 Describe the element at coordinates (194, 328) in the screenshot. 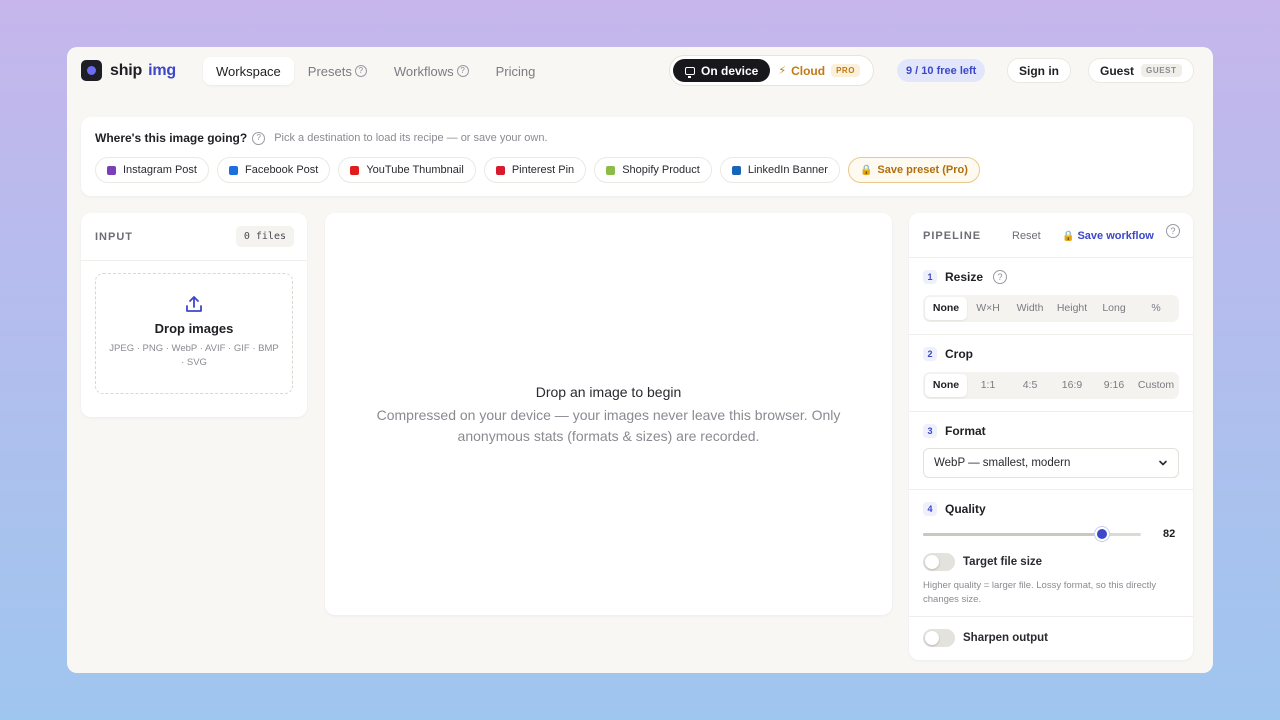

I see `dropzone-title: Drop images` at that location.